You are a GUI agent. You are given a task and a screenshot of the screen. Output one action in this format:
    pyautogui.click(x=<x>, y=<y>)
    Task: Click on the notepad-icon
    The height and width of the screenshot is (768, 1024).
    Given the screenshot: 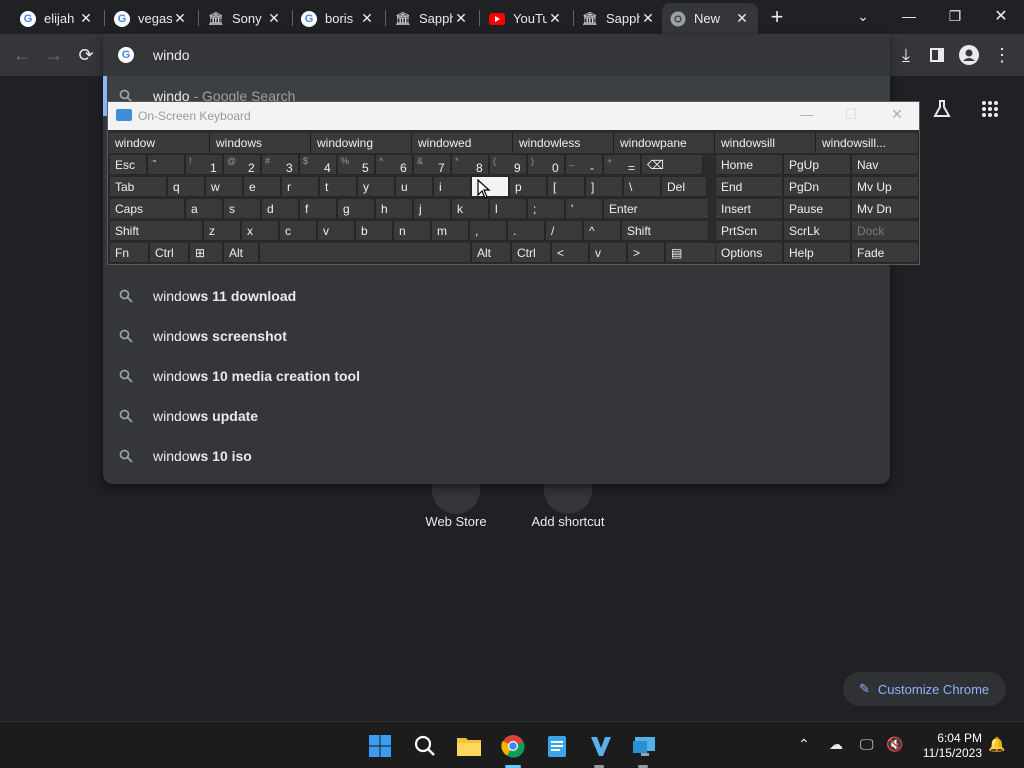 What is the action you would take?
    pyautogui.click(x=557, y=746)
    